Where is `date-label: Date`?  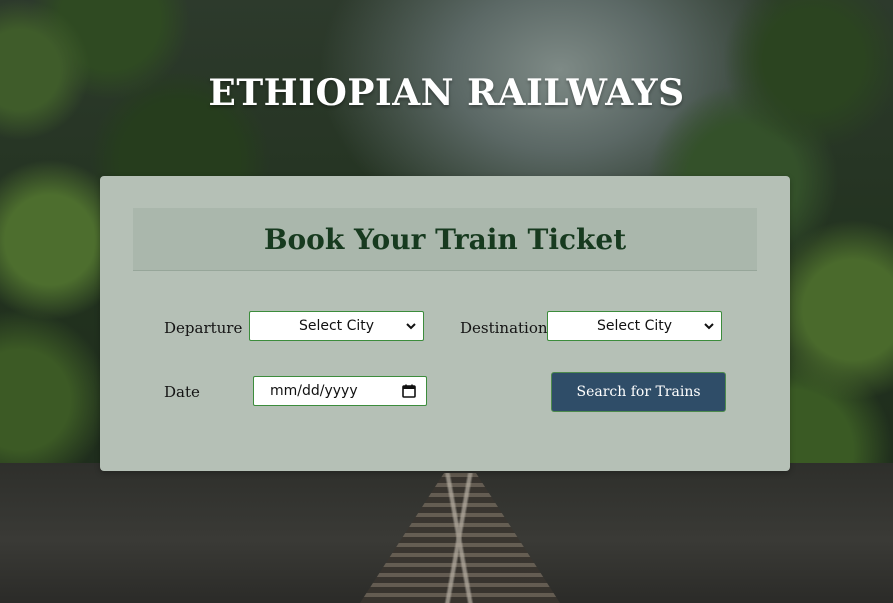 date-label: Date is located at coordinates (182, 392).